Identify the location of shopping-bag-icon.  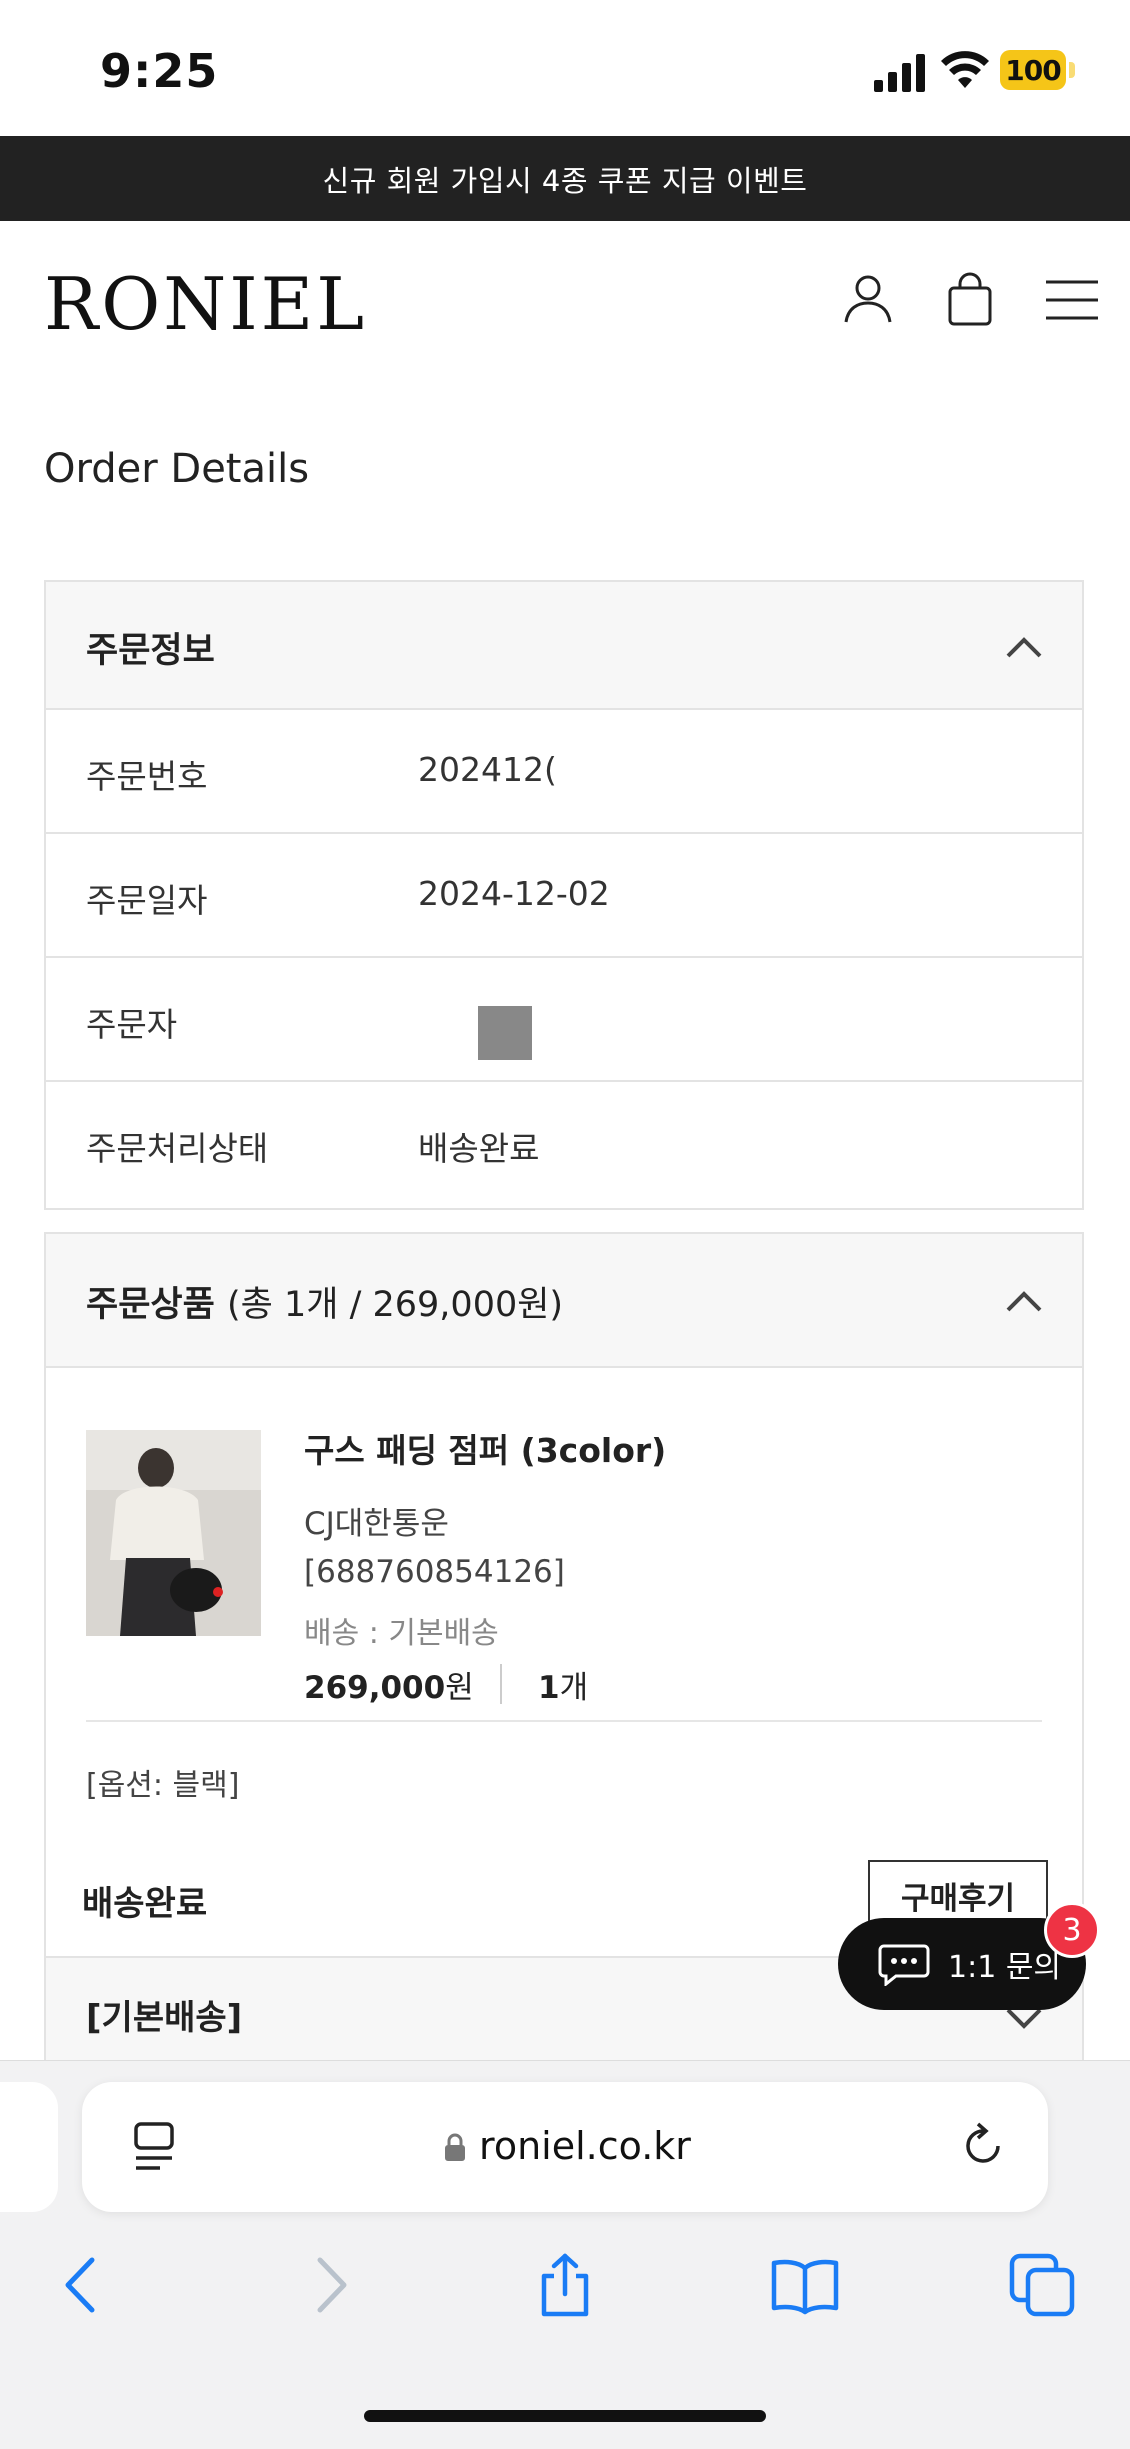
(970, 300).